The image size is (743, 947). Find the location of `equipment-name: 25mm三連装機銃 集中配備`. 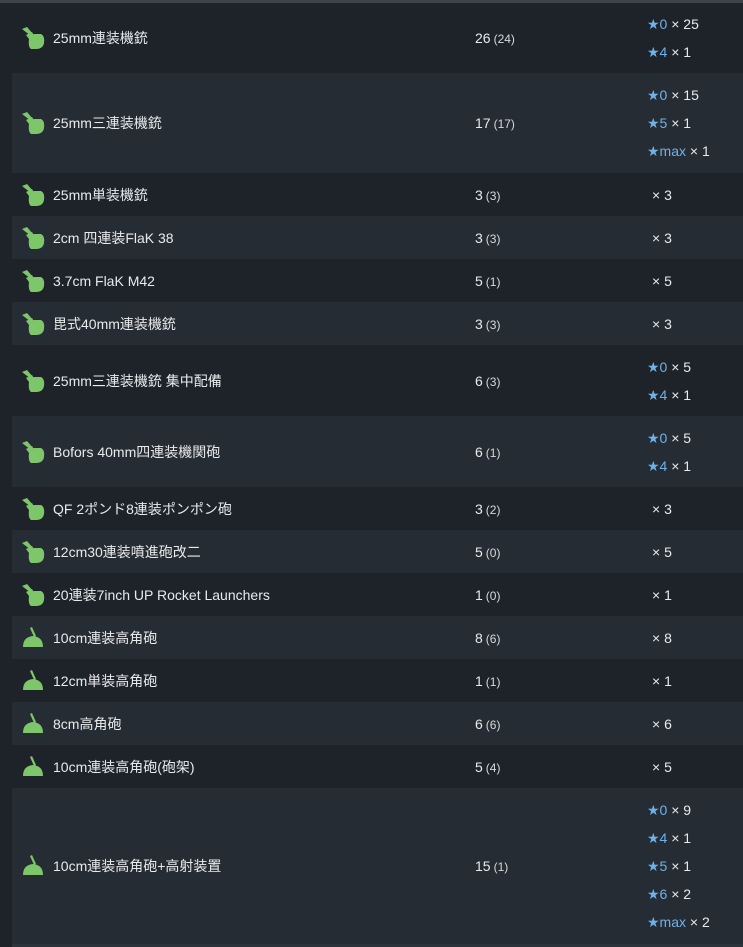

equipment-name: 25mm三連装機銃 集中配備 is located at coordinates (137, 380).